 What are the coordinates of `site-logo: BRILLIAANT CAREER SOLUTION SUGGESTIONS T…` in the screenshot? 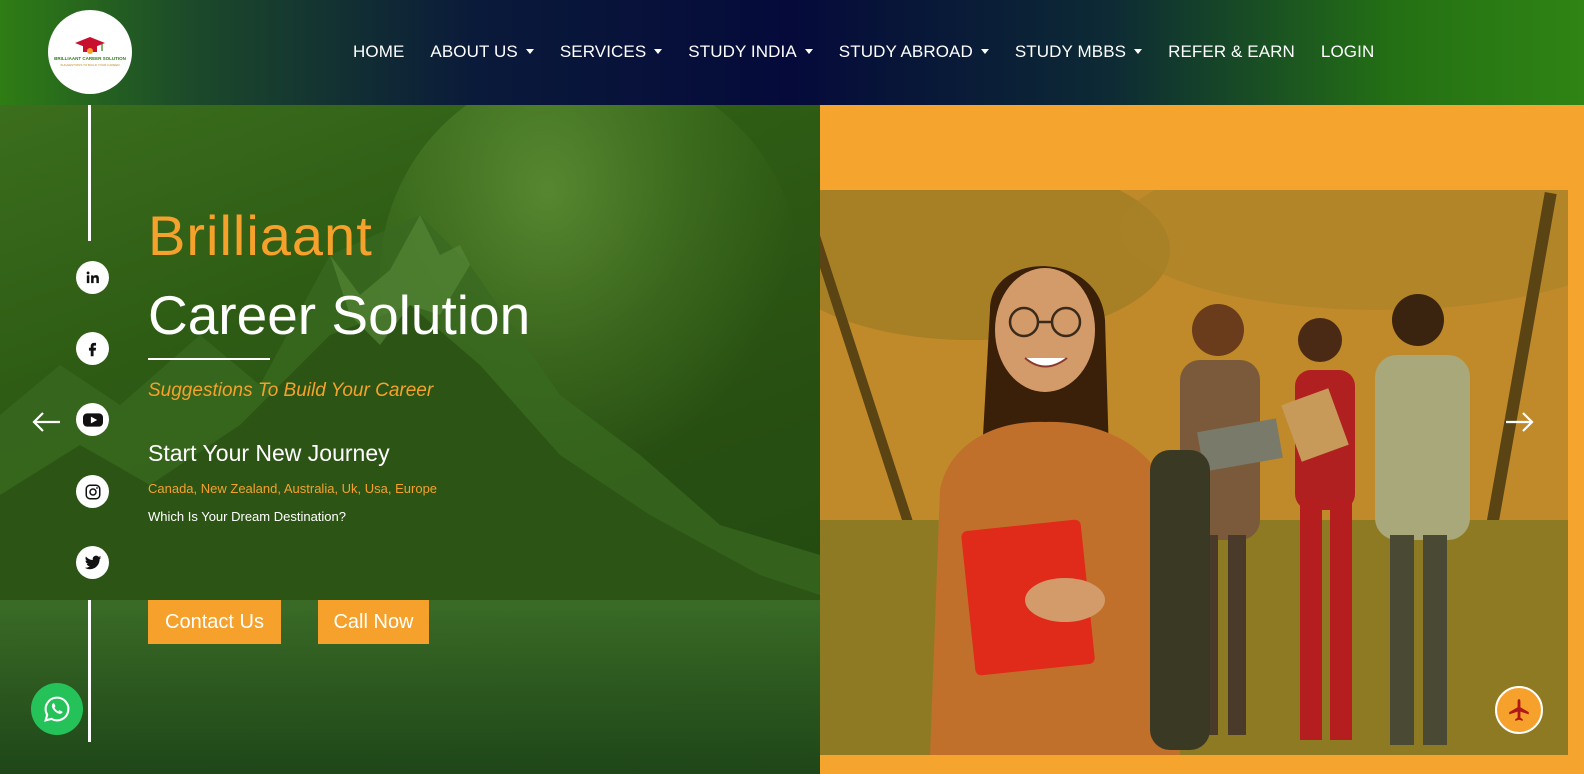 It's located at (90, 52).